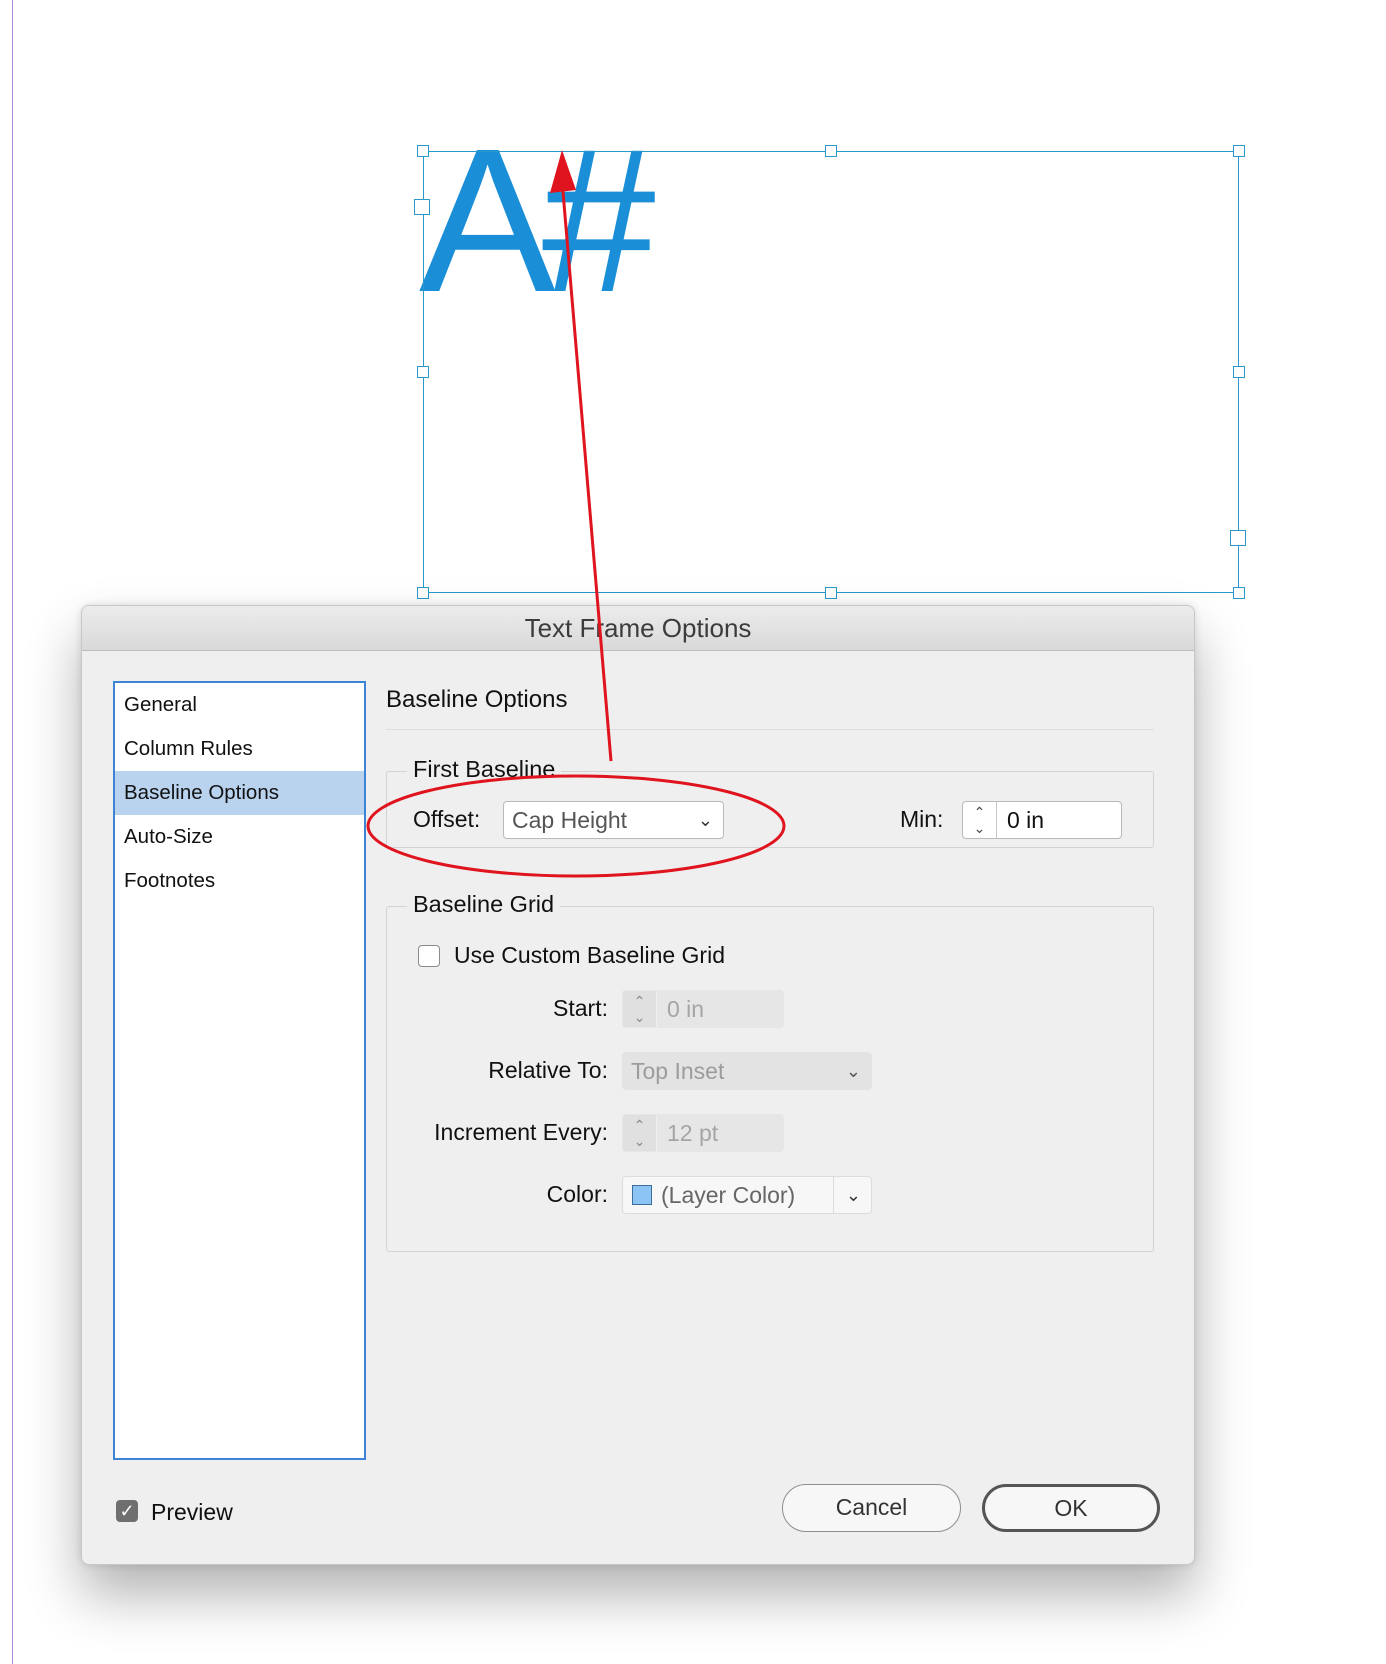 The height and width of the screenshot is (1664, 1386). What do you see at coordinates (589, 955) in the screenshot?
I see `use-custom-baseline-grid-label: Use Custom Baseline Grid` at bounding box center [589, 955].